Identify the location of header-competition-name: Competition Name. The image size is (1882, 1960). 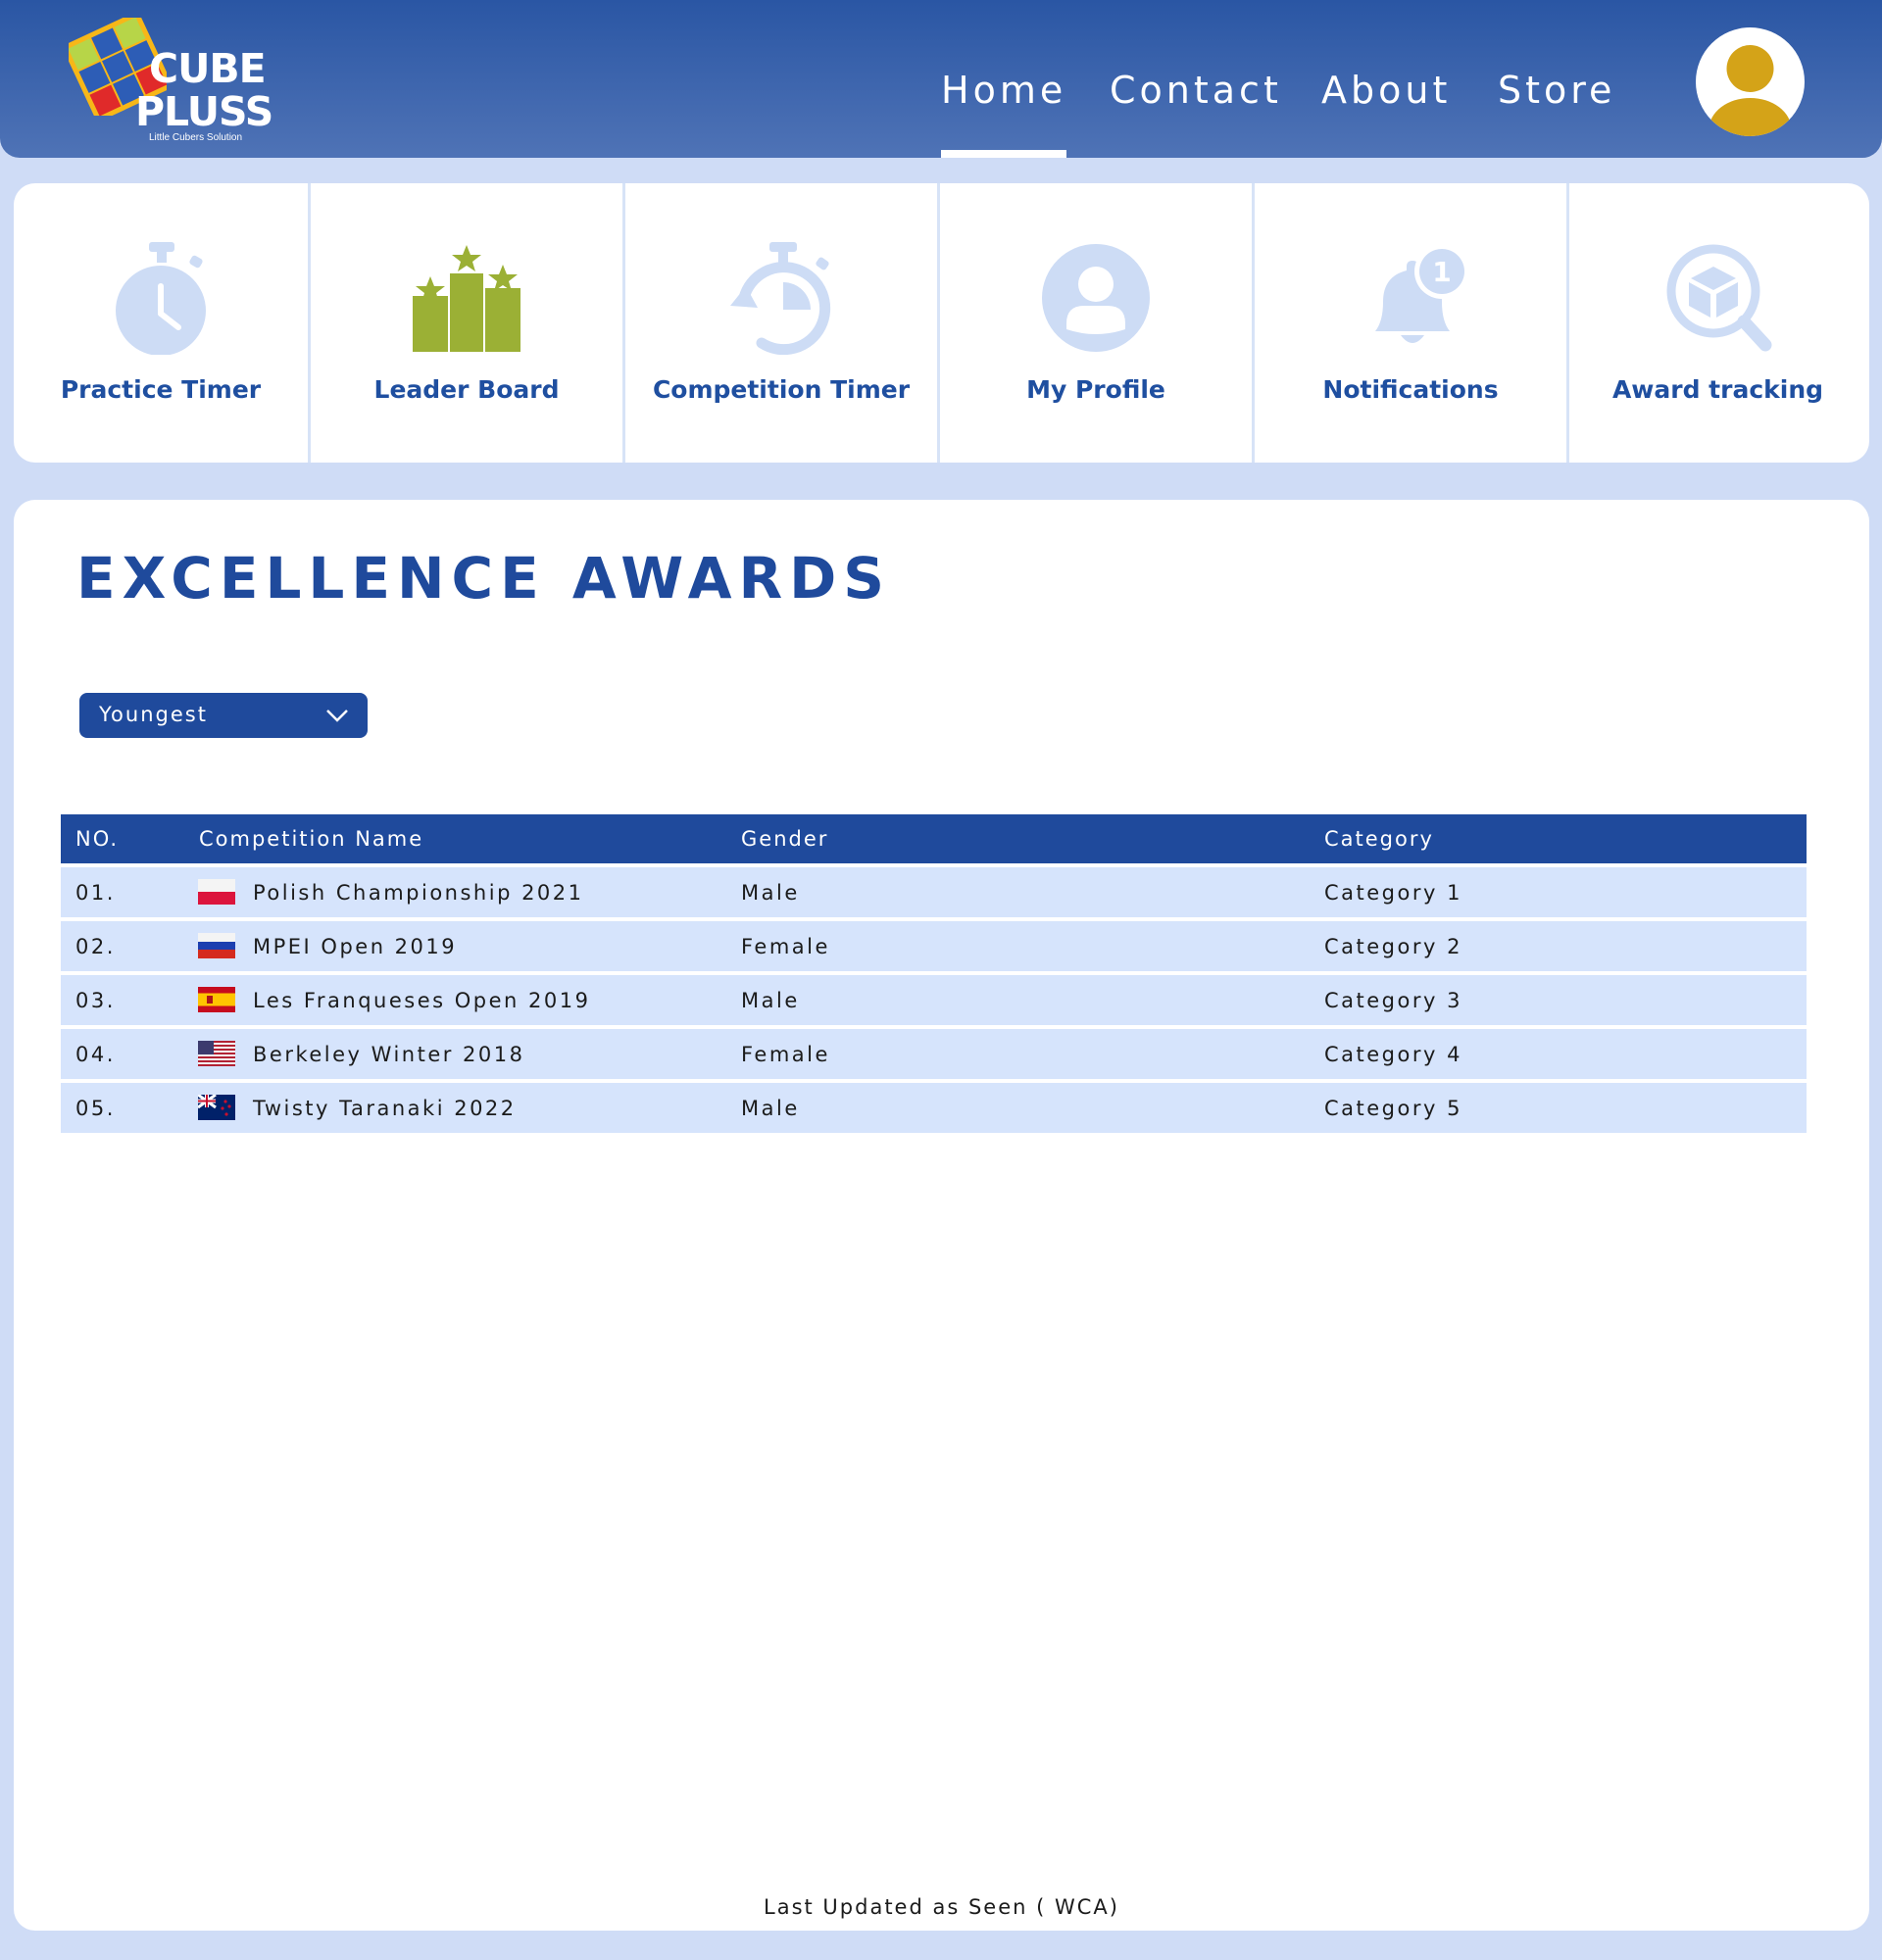
(311, 839).